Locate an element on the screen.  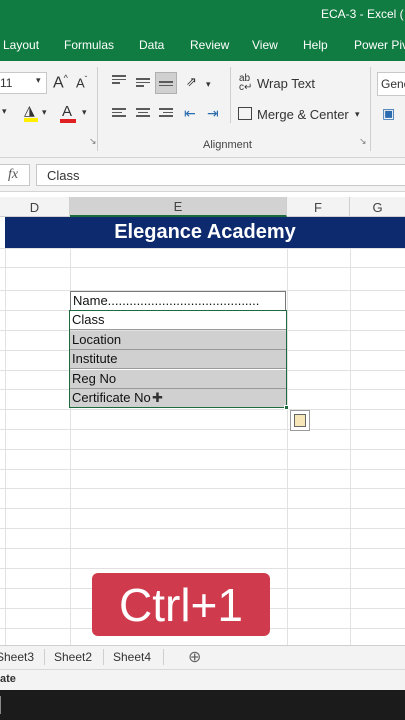
column-header-d: D is located at coordinates (35, 207).